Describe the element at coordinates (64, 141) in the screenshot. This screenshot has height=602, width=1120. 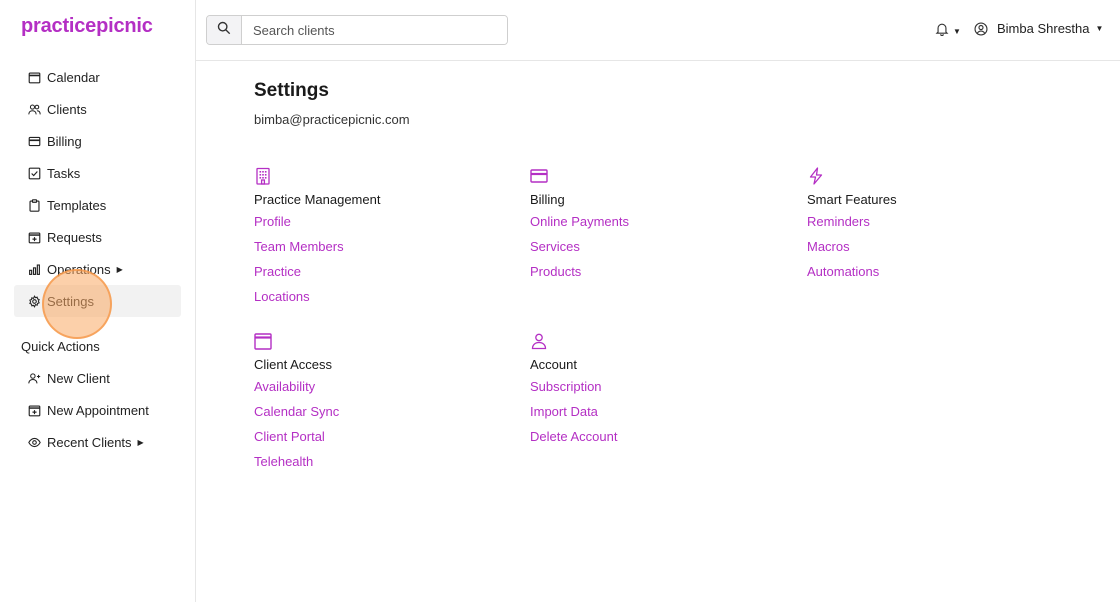
I see `sidebar-item-label: Billing` at that location.